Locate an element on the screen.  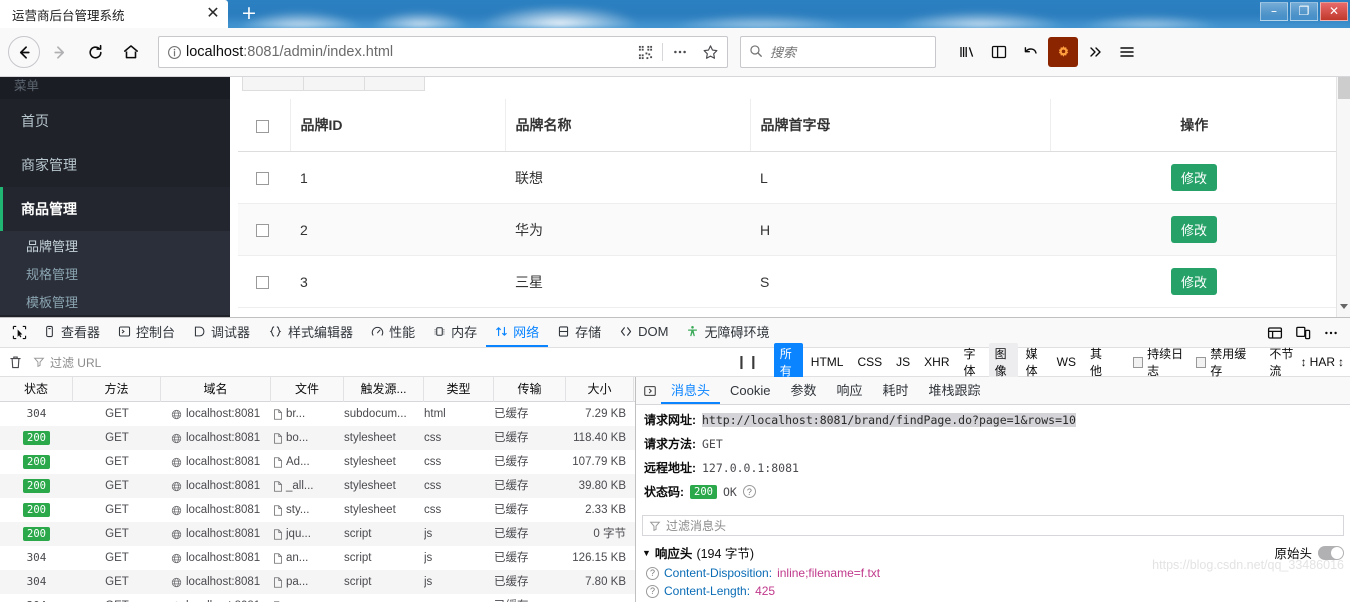
sidebar-item-spec: 规格管理 is located at coordinates (115, 273).